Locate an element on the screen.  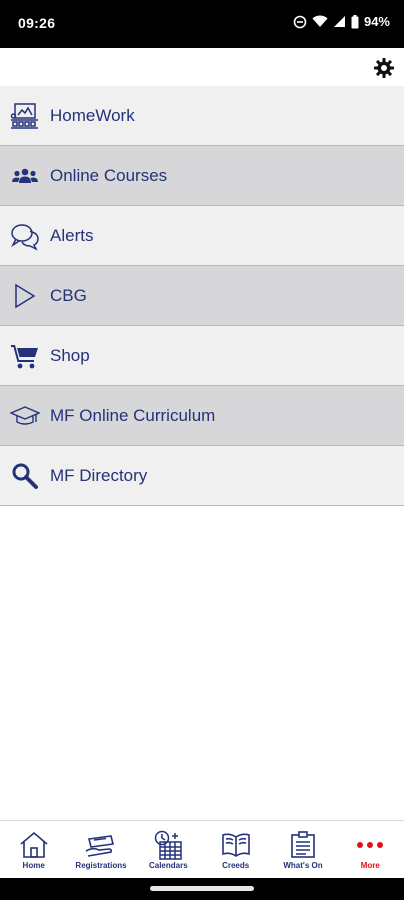
chat-bubbles-icon is located at coordinates (25, 236).